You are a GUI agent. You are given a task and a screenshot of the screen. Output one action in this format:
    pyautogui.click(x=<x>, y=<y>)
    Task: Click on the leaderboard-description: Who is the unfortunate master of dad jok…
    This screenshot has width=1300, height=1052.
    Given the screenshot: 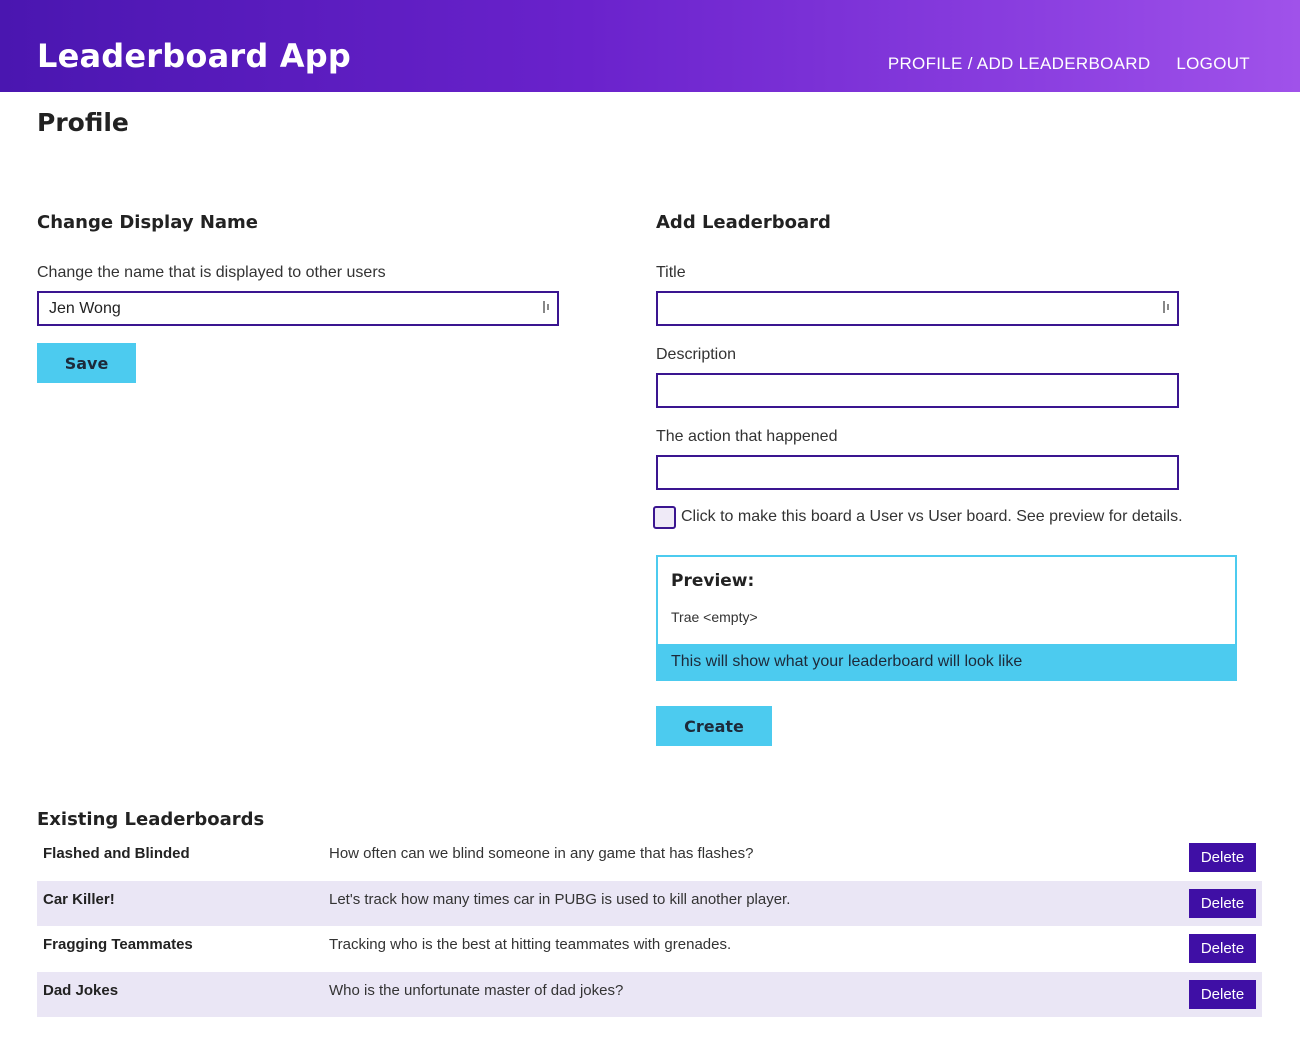 What is the action you would take?
    pyautogui.click(x=476, y=990)
    